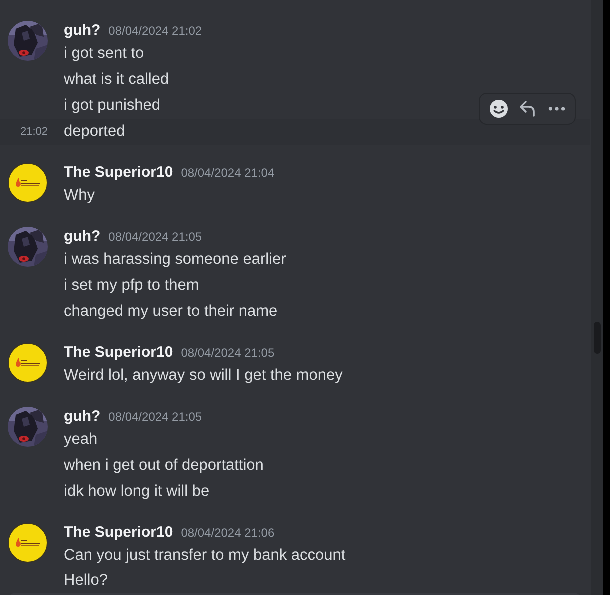  Describe the element at coordinates (86, 581) in the screenshot. I see `message-text: Hello?` at that location.